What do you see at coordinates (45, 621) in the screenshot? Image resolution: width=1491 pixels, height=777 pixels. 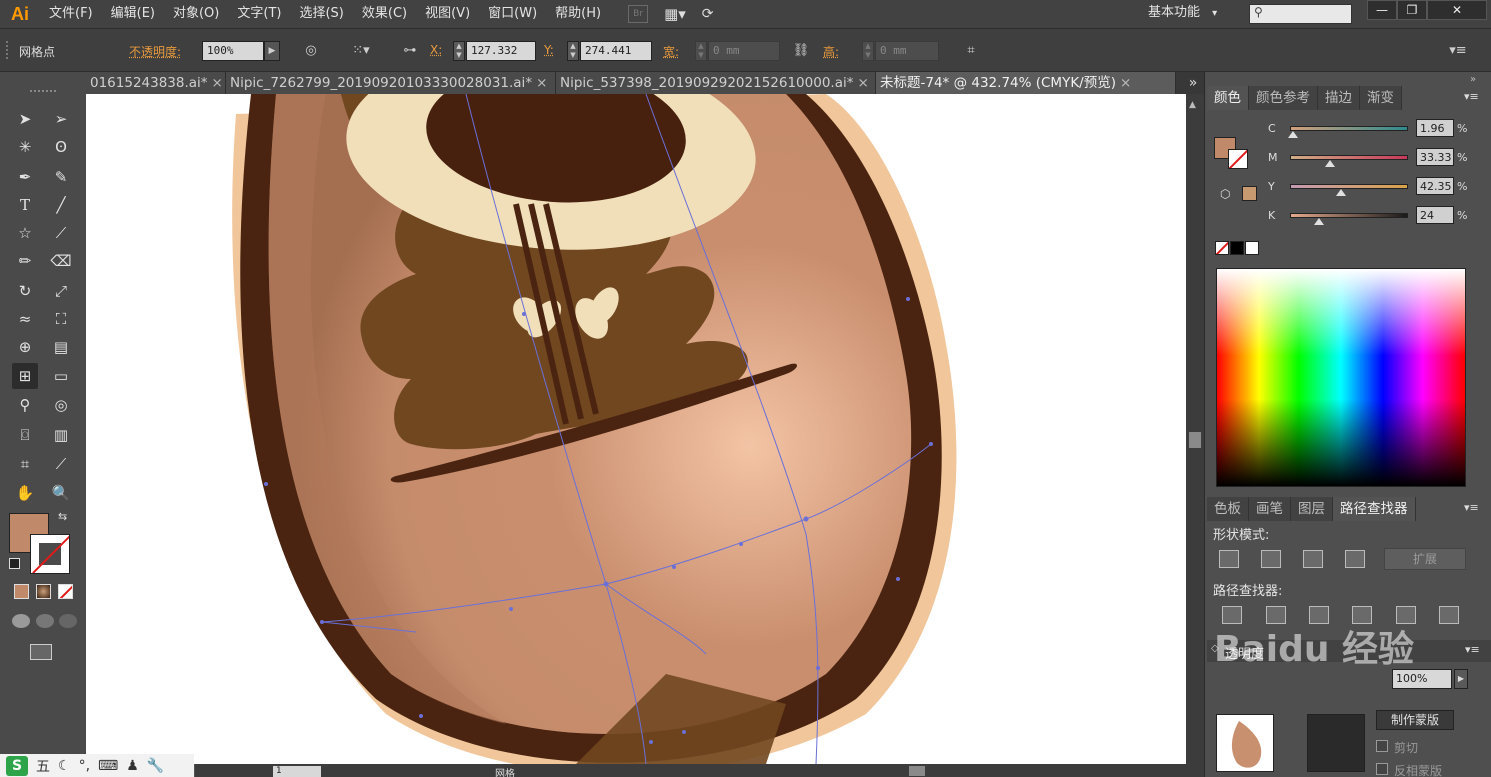 I see `draw-behind-icon` at bounding box center [45, 621].